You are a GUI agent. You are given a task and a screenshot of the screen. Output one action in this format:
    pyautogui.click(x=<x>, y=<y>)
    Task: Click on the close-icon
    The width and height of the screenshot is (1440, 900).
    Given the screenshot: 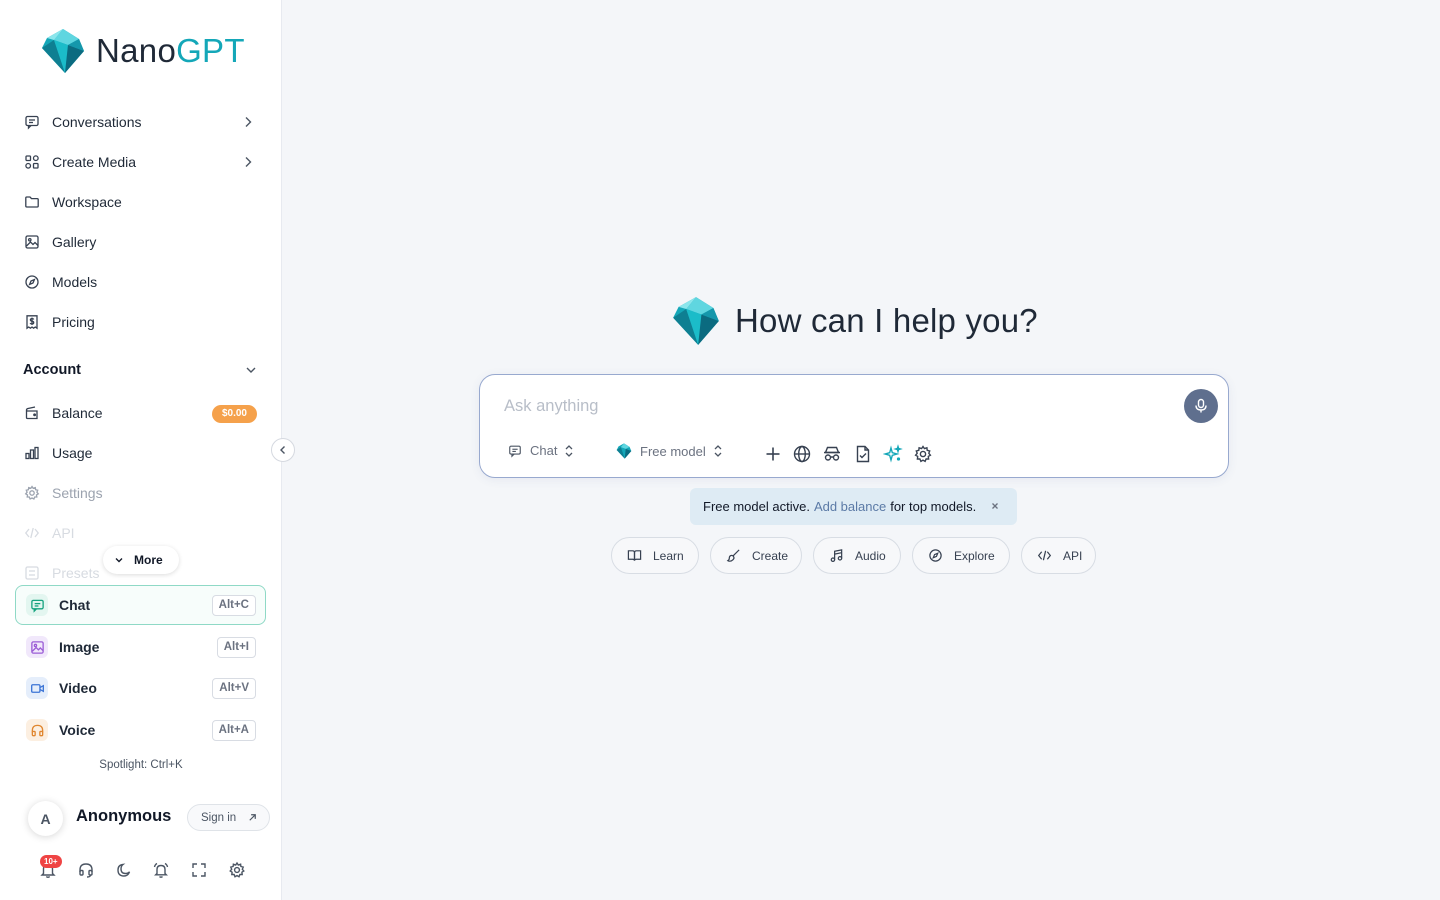 What is the action you would take?
    pyautogui.click(x=995, y=506)
    